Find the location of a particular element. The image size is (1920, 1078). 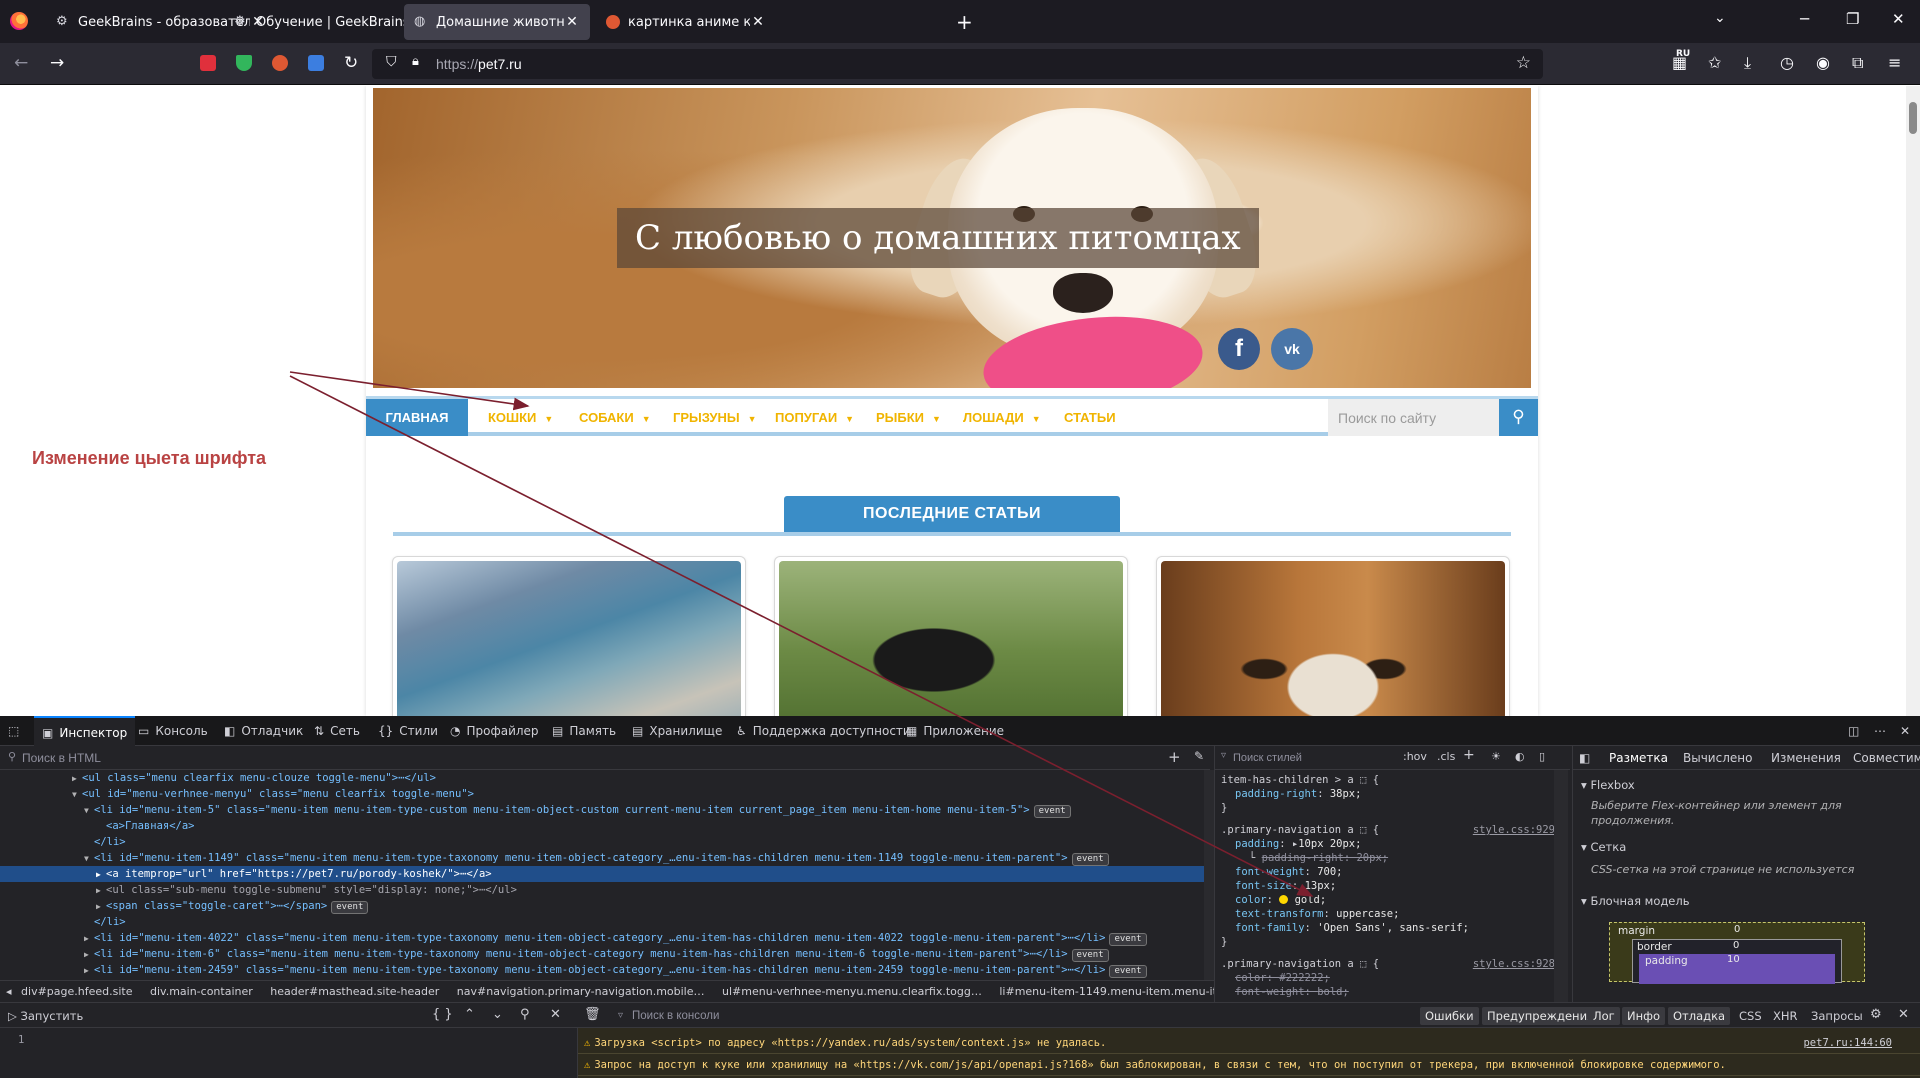

flexbox-section-header: ▾ Flexbox is located at coordinates (1608, 785).